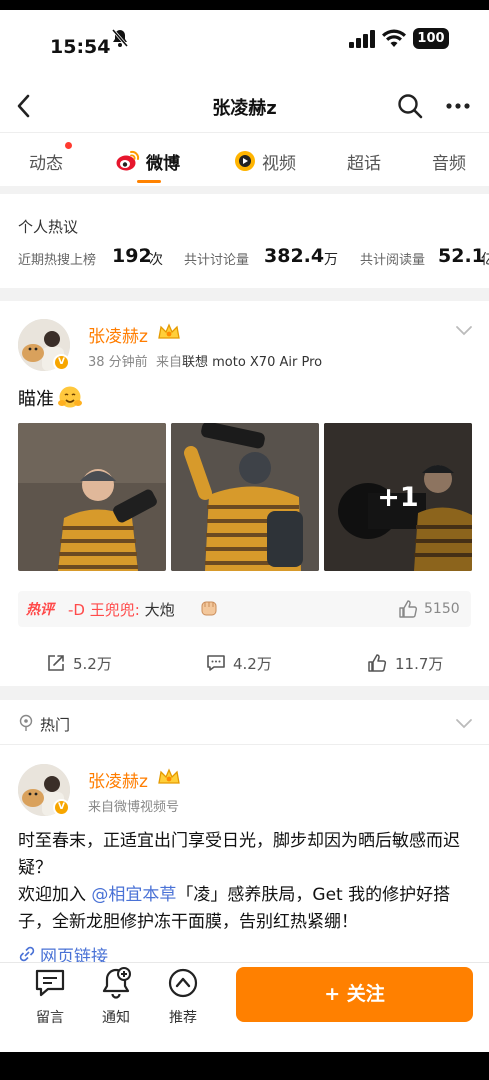 The height and width of the screenshot is (1080, 489). I want to click on tab-super-topic: 超话, so click(364, 161).